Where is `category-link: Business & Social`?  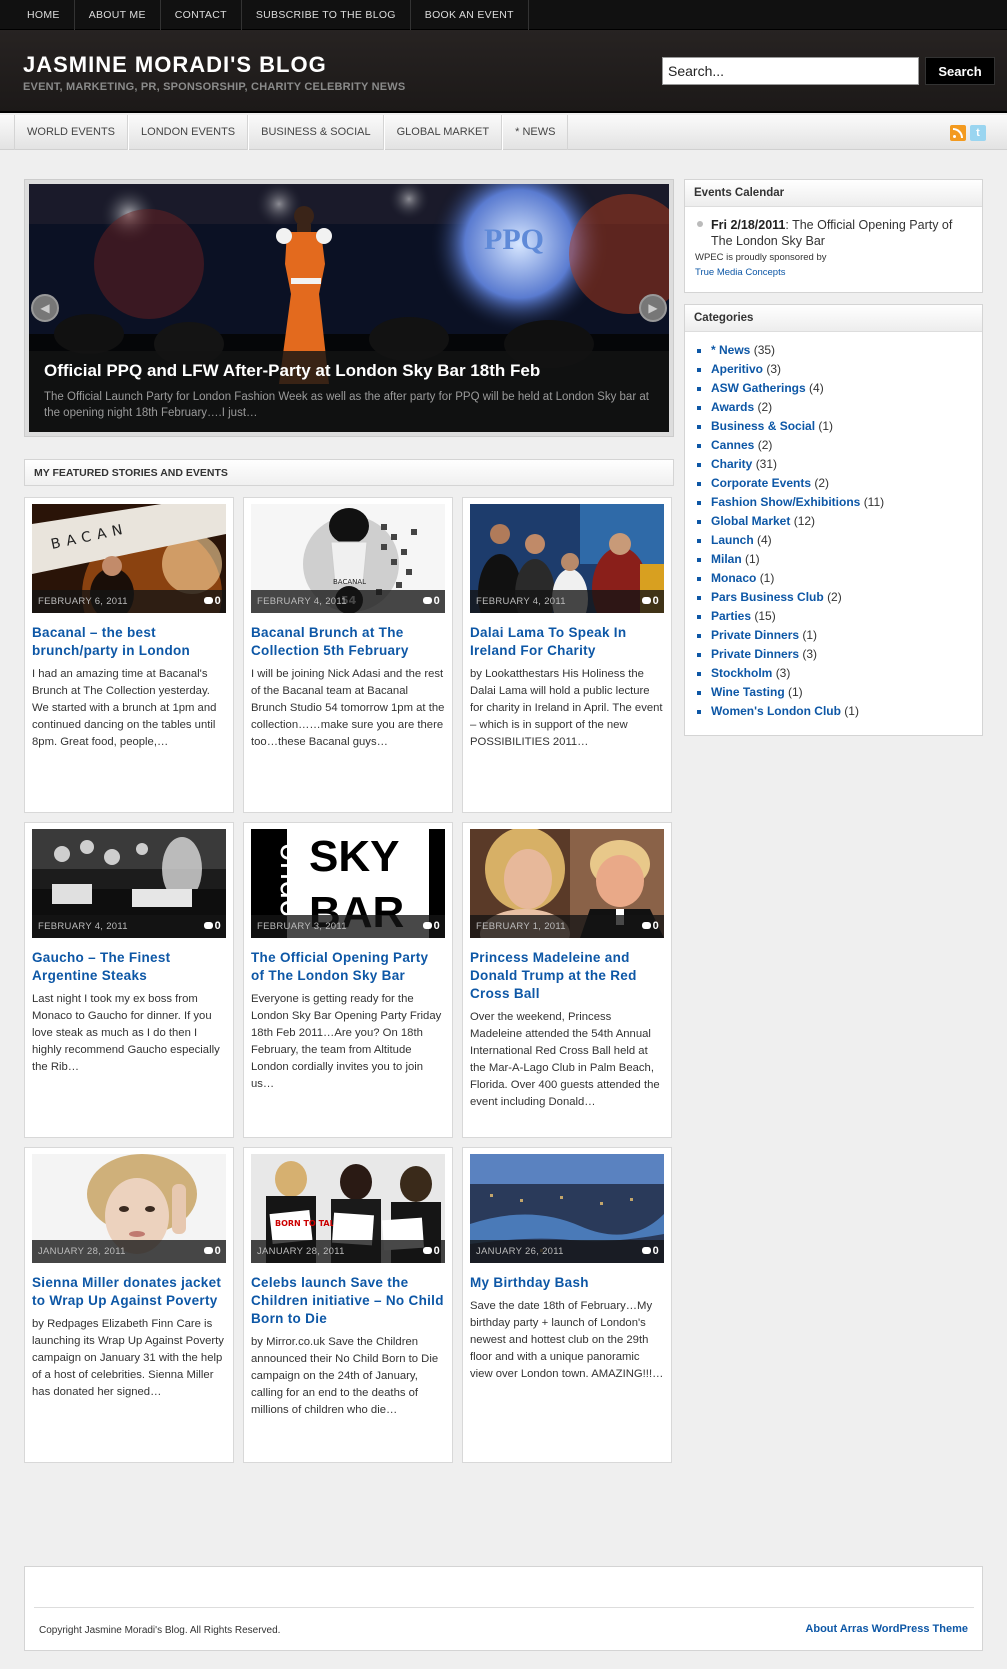
category-link: Business & Social is located at coordinates (763, 426).